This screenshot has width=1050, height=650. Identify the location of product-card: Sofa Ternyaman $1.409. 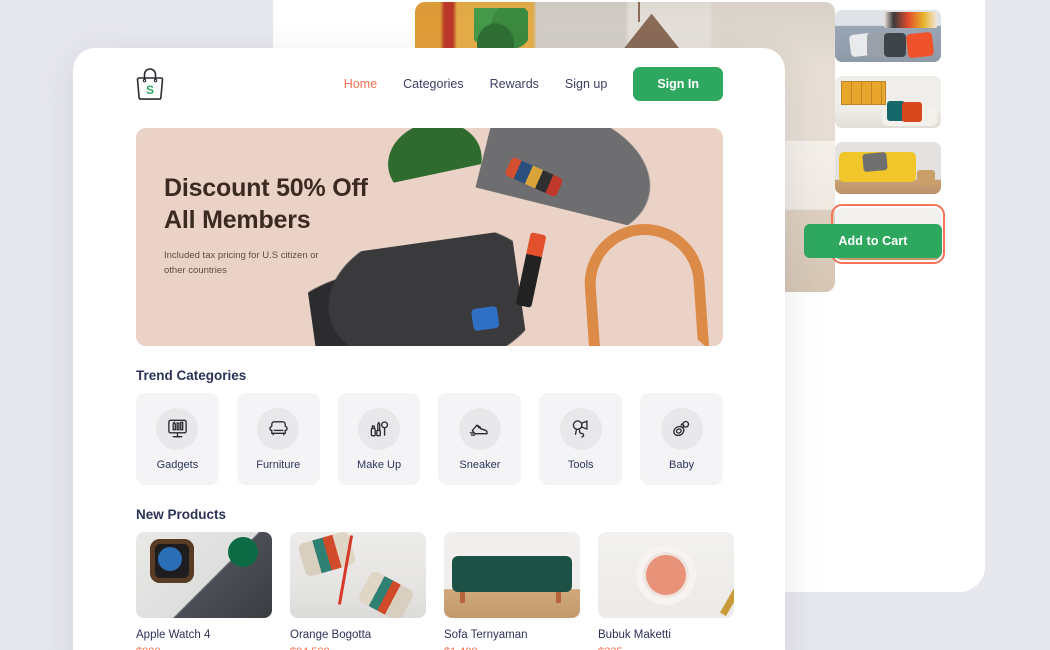
(512, 591).